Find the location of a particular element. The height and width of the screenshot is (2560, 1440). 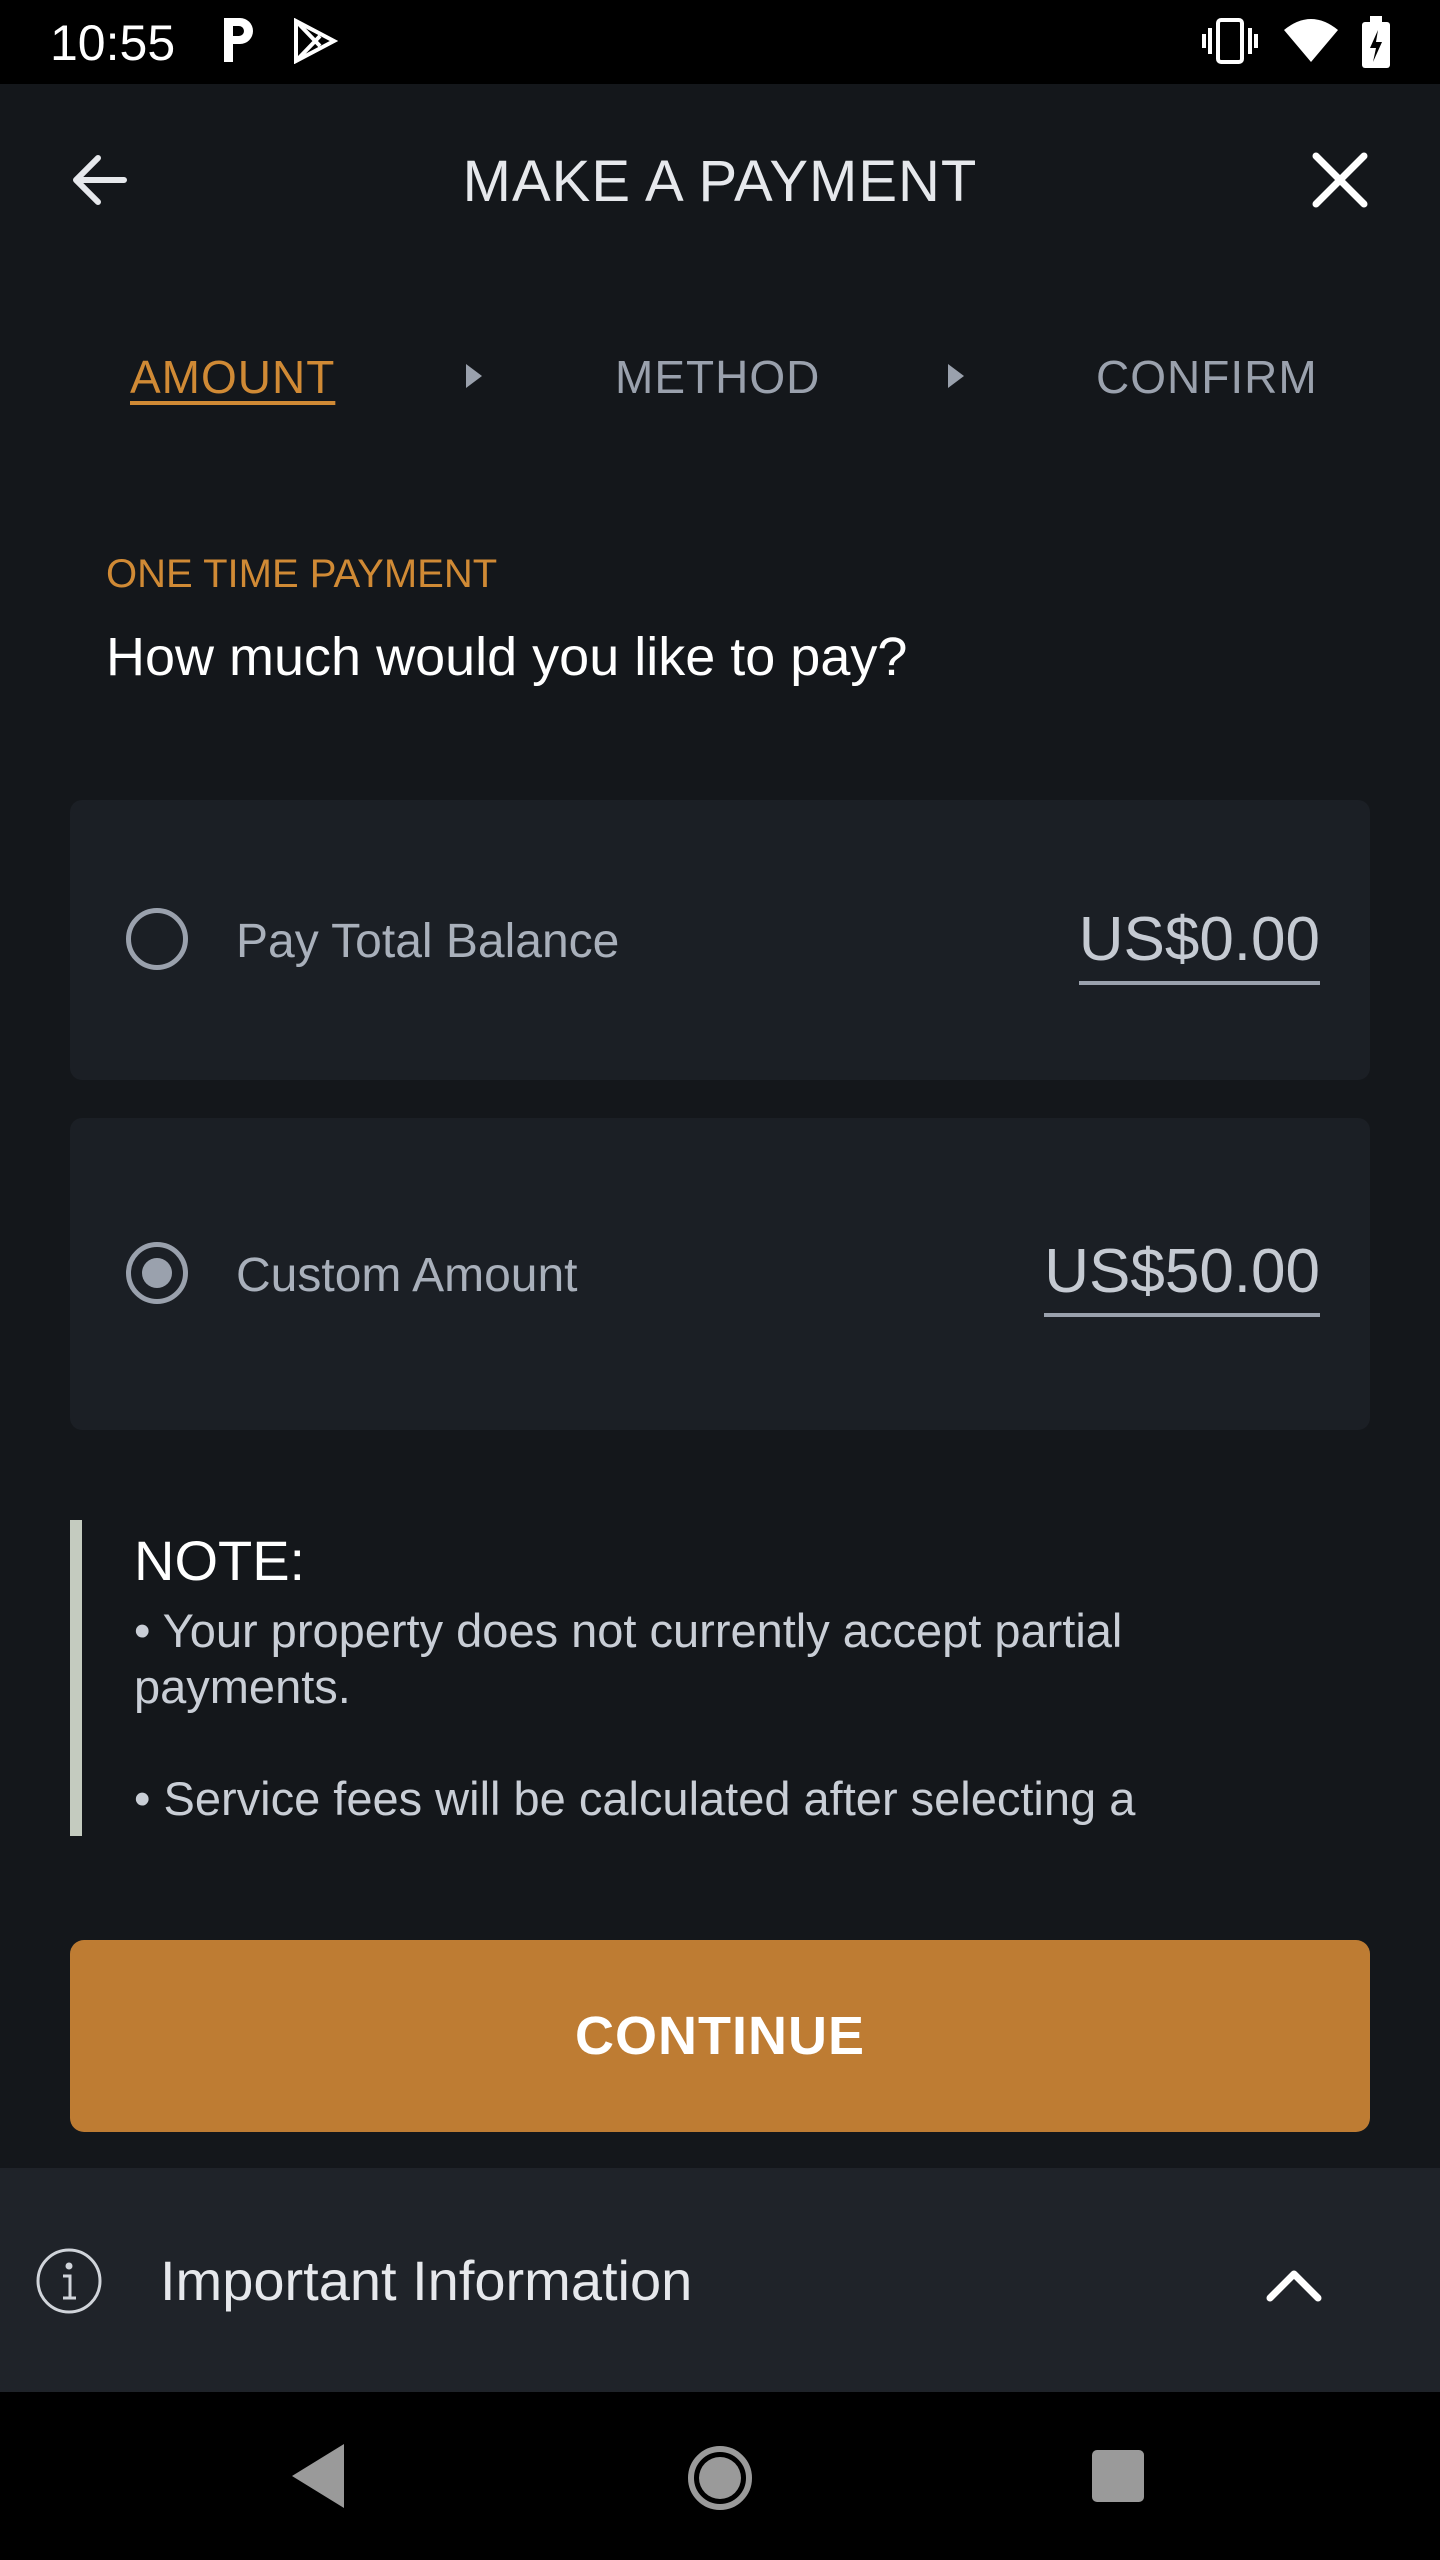

radio-custom-amount is located at coordinates (157, 1273).